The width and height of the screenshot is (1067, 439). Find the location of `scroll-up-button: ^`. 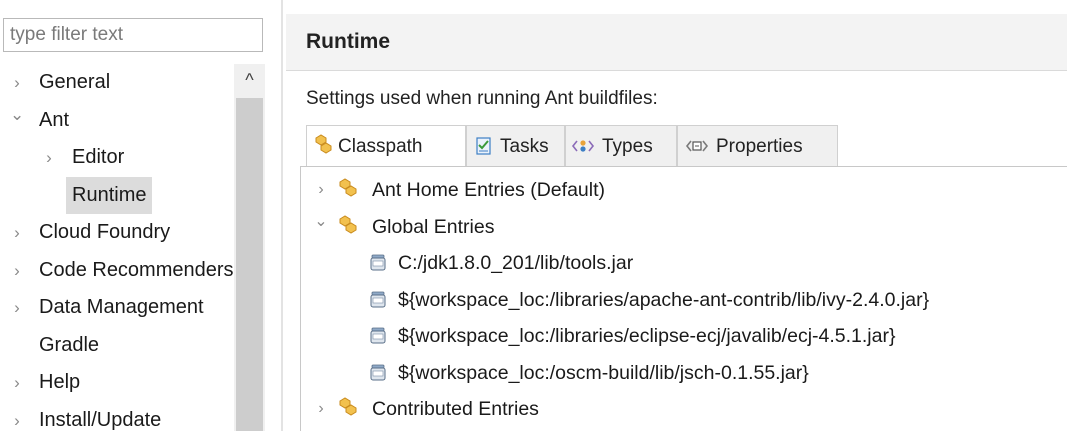

scroll-up-button: ^ is located at coordinates (249, 80).